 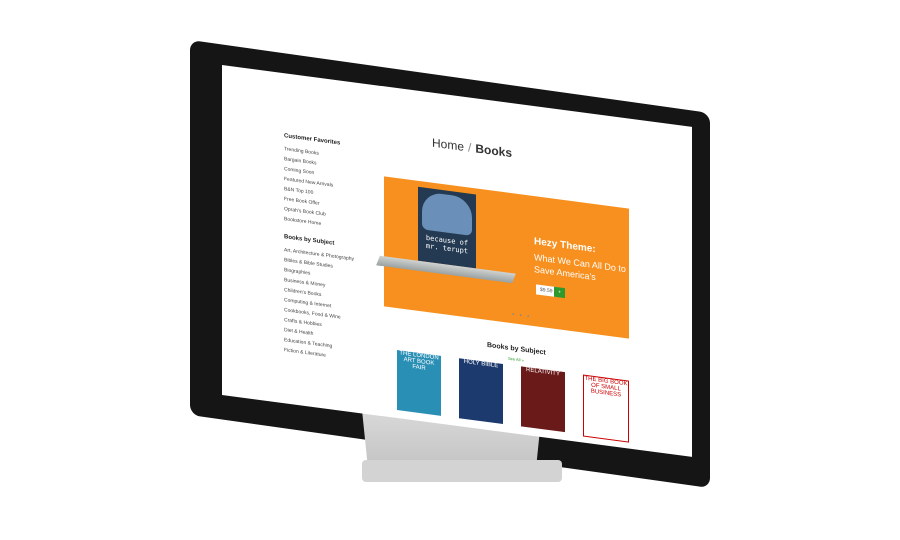 I want to click on cover-big-book: THE BIG BOOK OF SMALL BUSINESS, so click(x=606, y=408).